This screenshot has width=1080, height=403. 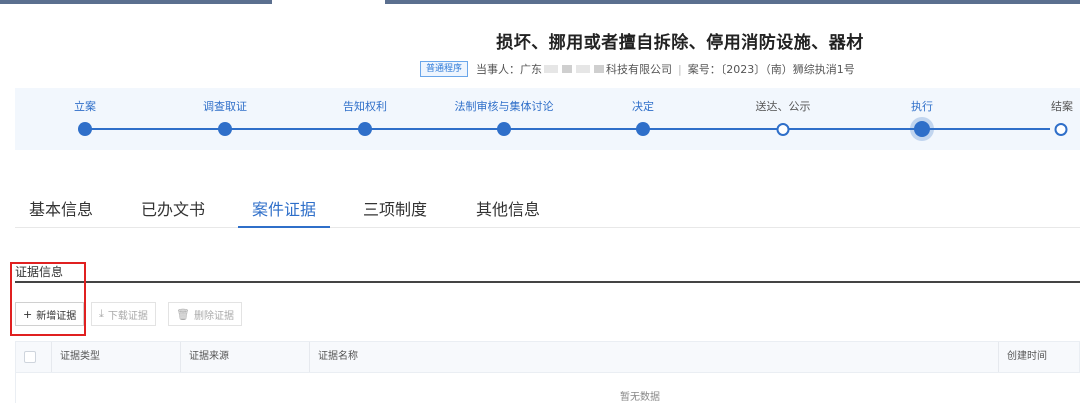 I want to click on download-evidence-button: ⤓ 下载证据, so click(x=123, y=314).